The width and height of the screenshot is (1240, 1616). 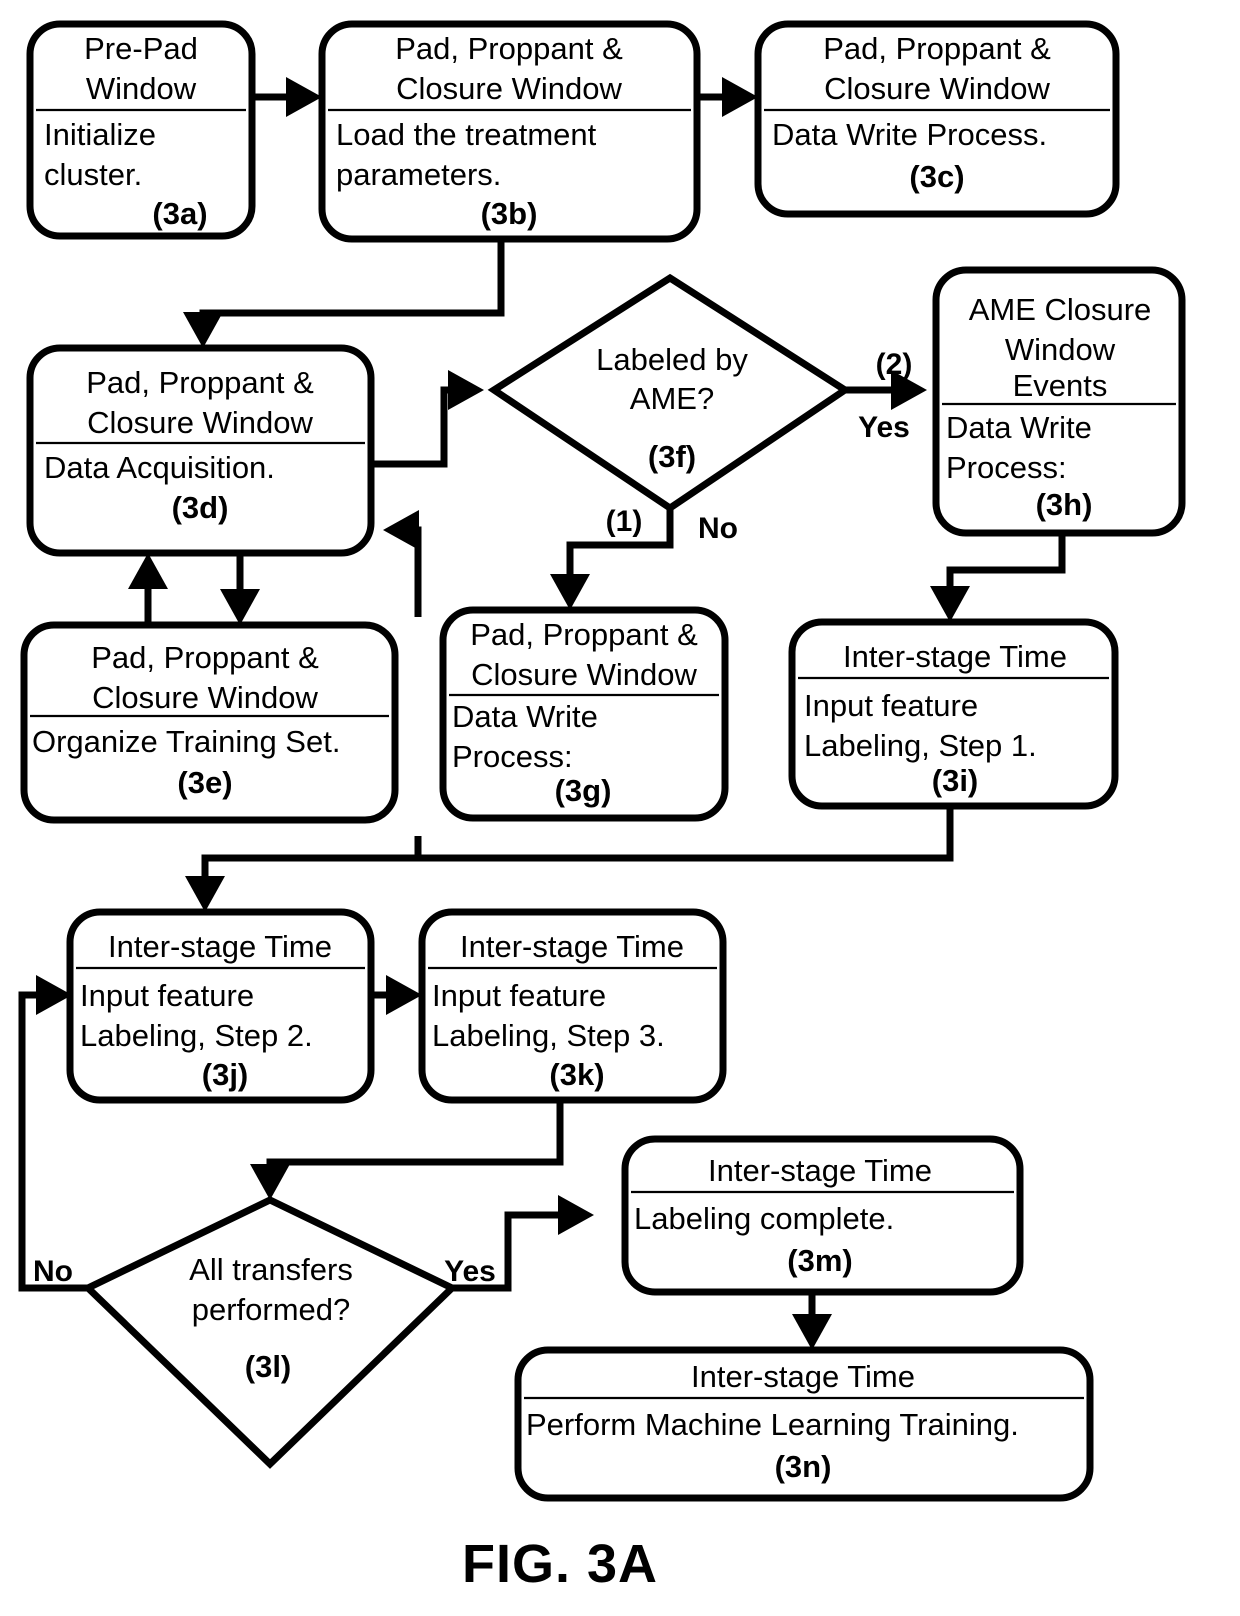 What do you see at coordinates (270, 1332) in the screenshot?
I see `node-3l-decision: All transfers performed? (3l)` at bounding box center [270, 1332].